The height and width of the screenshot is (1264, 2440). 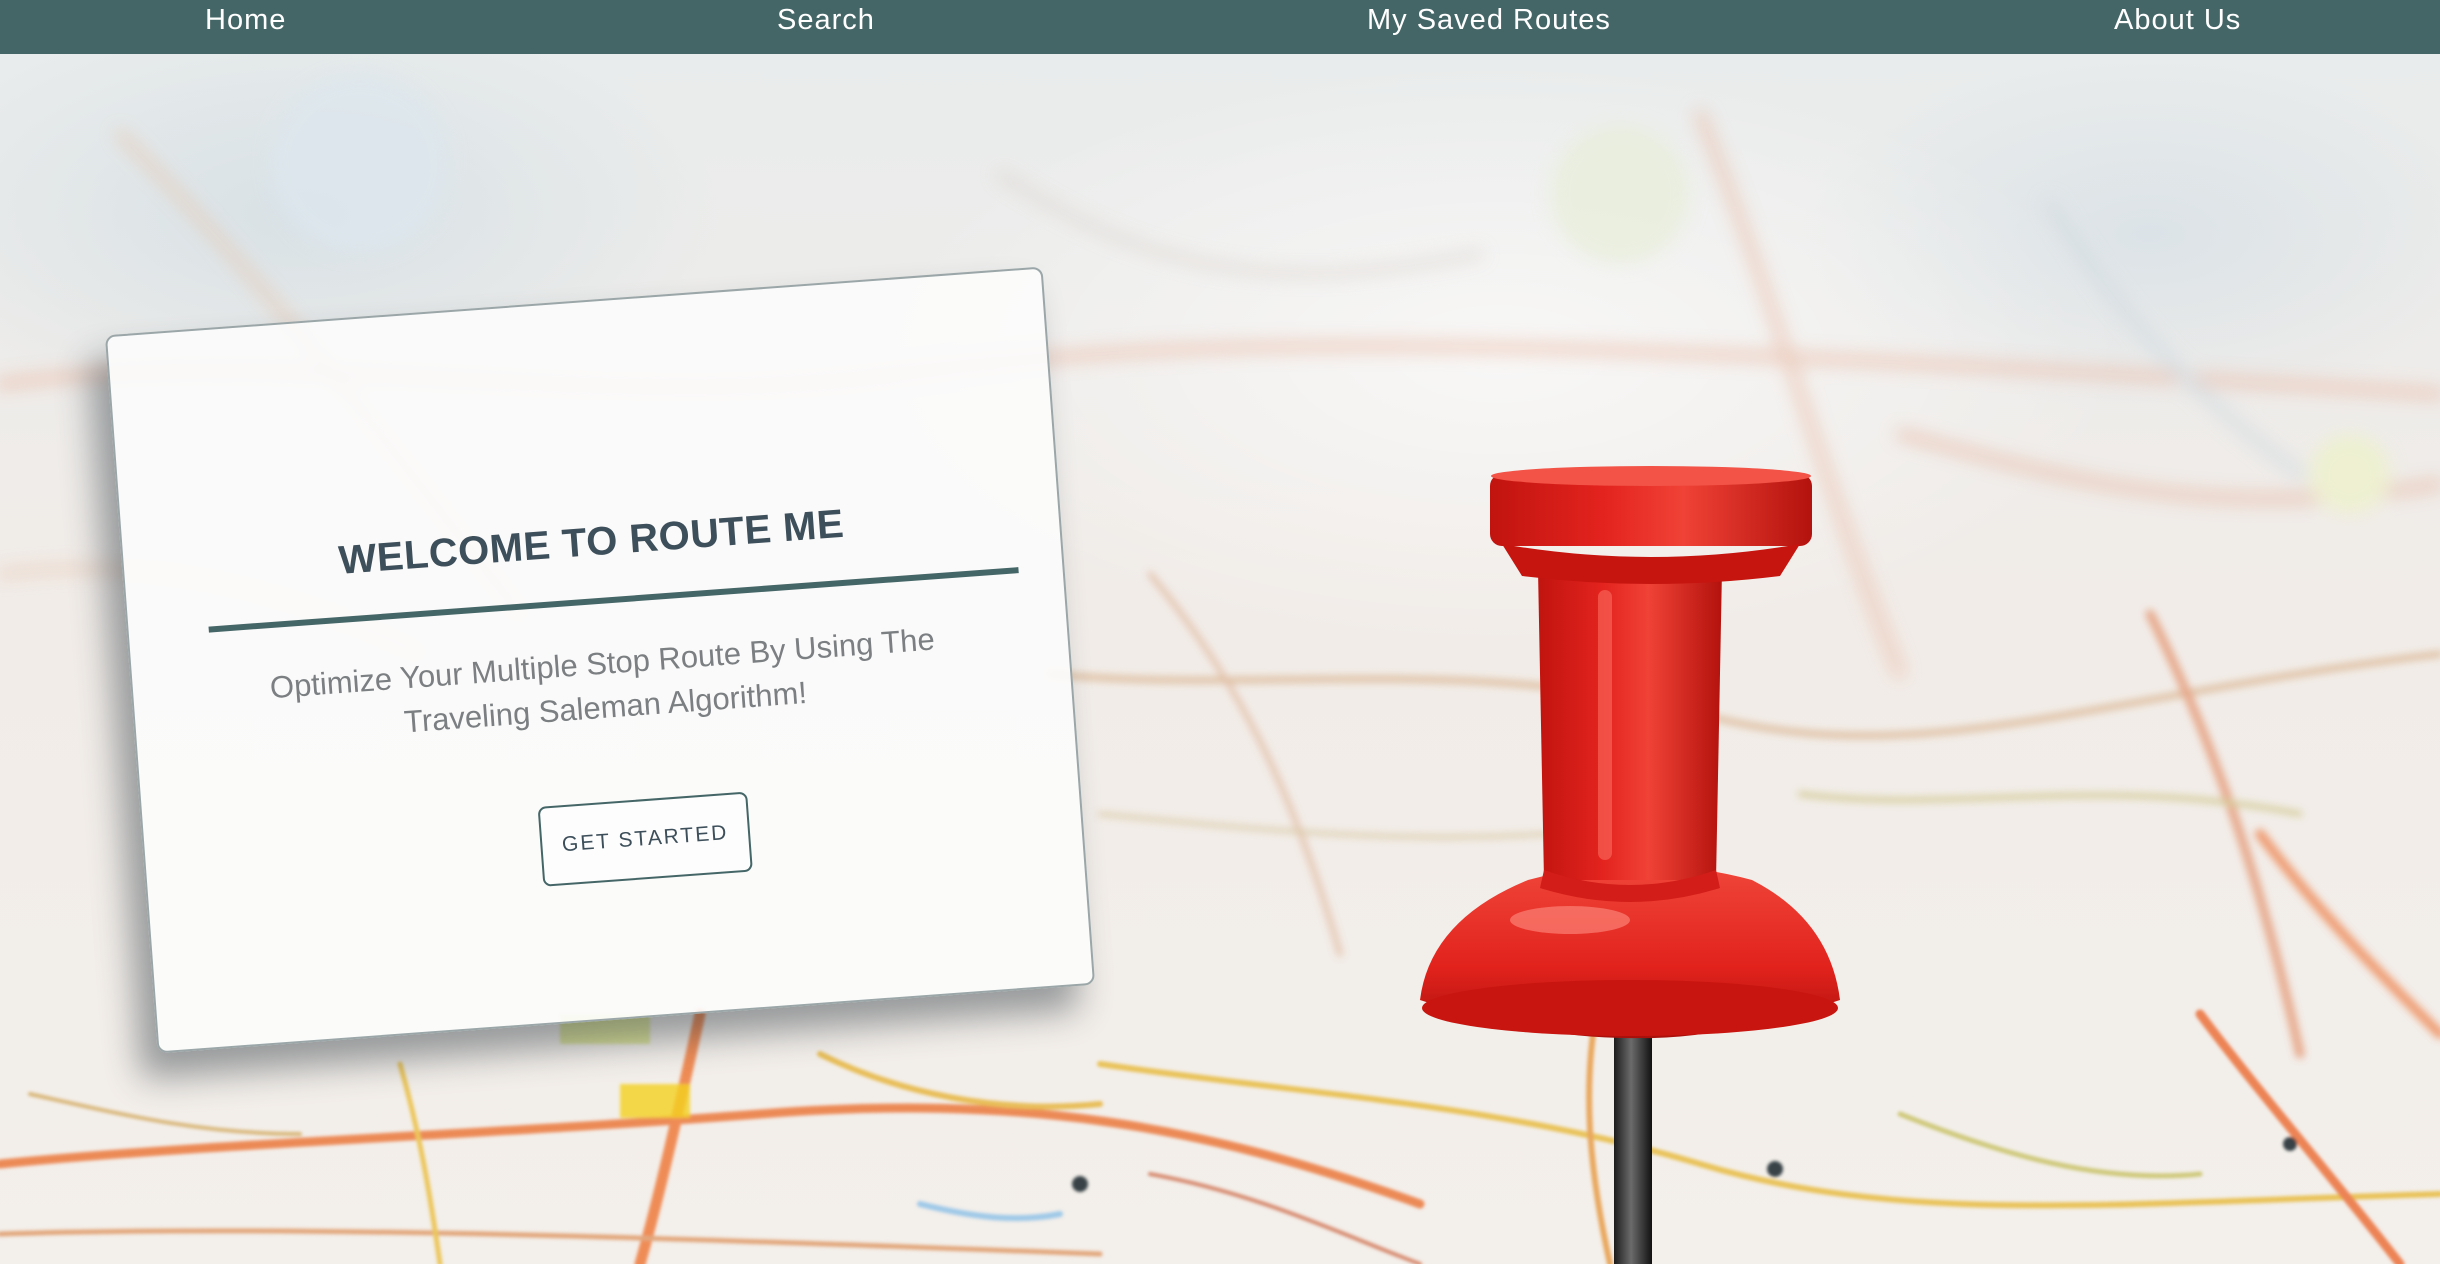 I want to click on nav-about-us-link: About Us, so click(x=2177, y=20).